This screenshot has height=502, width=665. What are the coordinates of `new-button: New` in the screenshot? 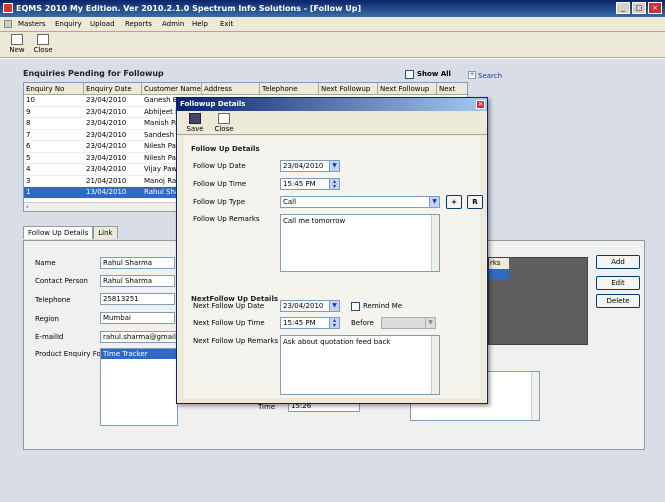 It's located at (17, 45).